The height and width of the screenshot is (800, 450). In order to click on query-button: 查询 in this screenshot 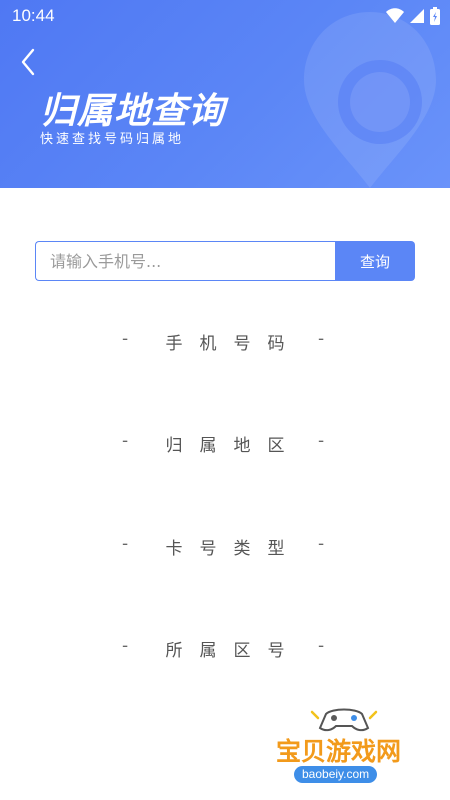, I will do `click(375, 261)`.